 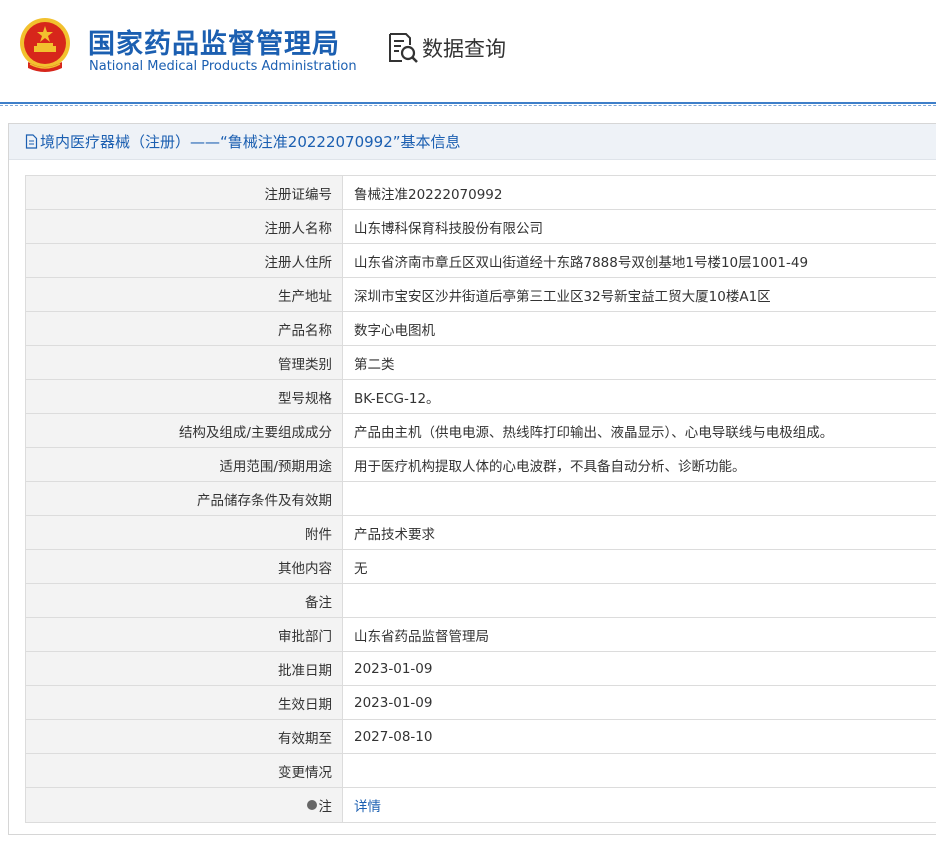 I want to click on row-value: 2027-08-10, so click(x=393, y=736).